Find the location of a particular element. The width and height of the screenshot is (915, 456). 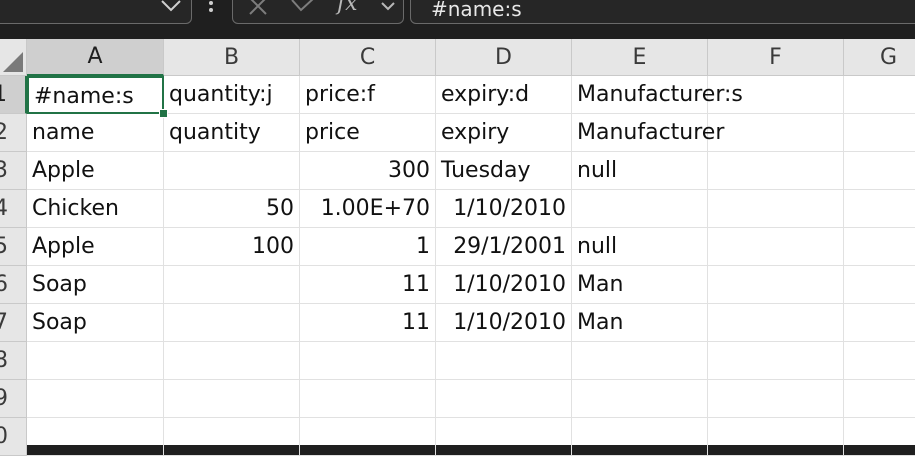

row-header-8: 8 is located at coordinates (13, 361).